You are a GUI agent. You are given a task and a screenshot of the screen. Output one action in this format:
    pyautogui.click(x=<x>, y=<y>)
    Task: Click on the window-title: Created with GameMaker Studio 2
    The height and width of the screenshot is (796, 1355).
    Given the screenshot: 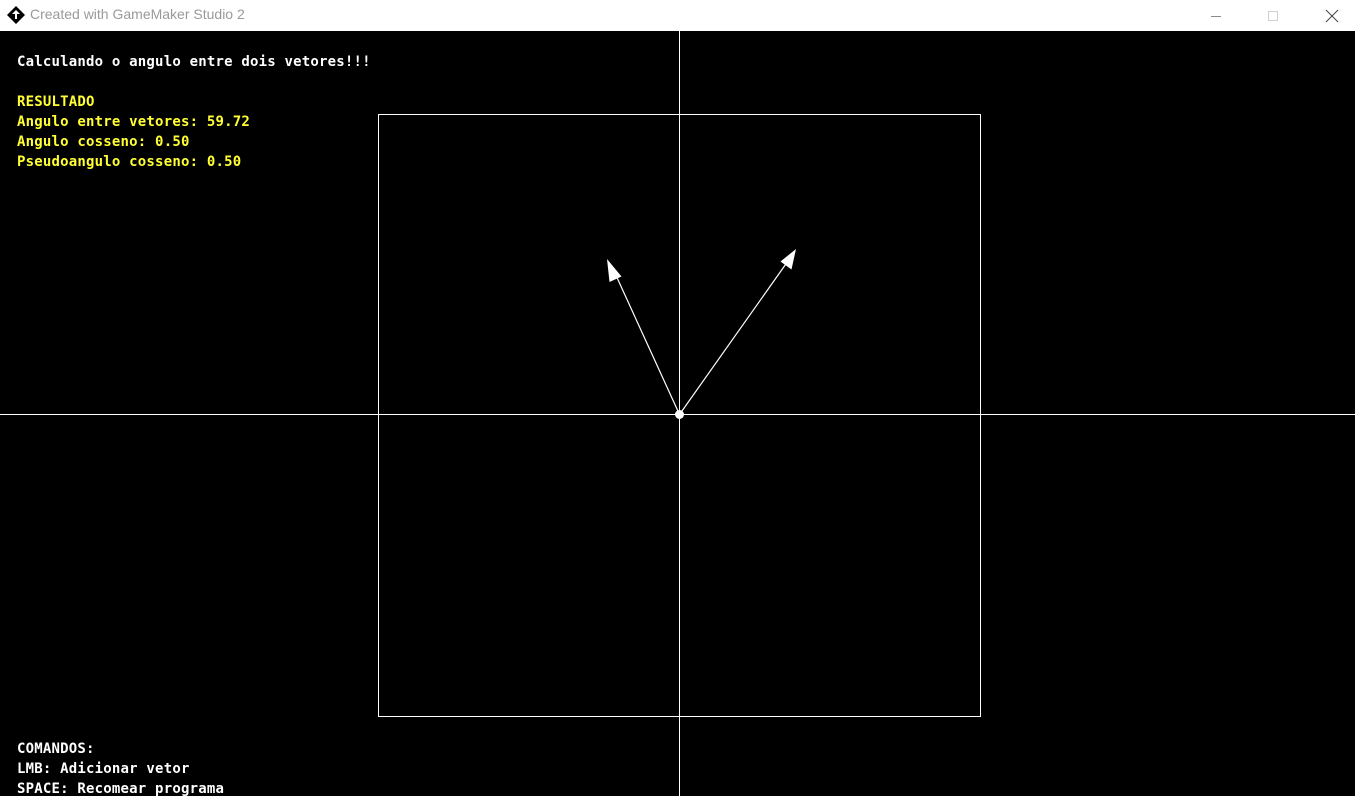 What is the action you would take?
    pyautogui.click(x=137, y=14)
    